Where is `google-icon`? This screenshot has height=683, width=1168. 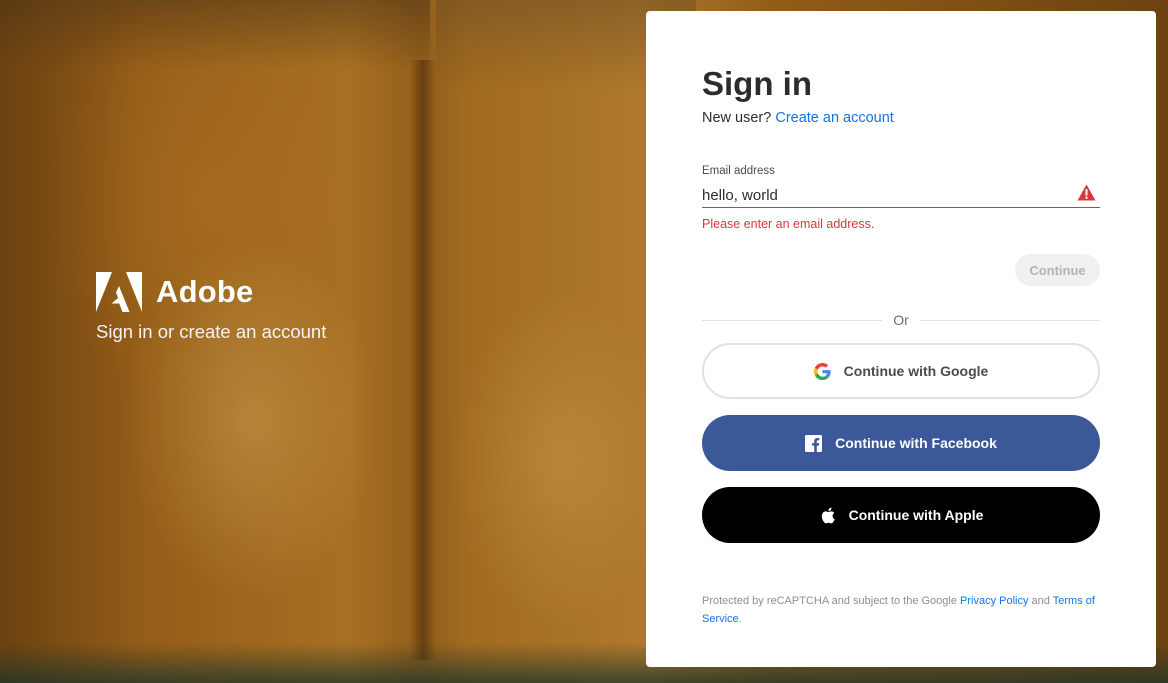
google-icon is located at coordinates (822, 371).